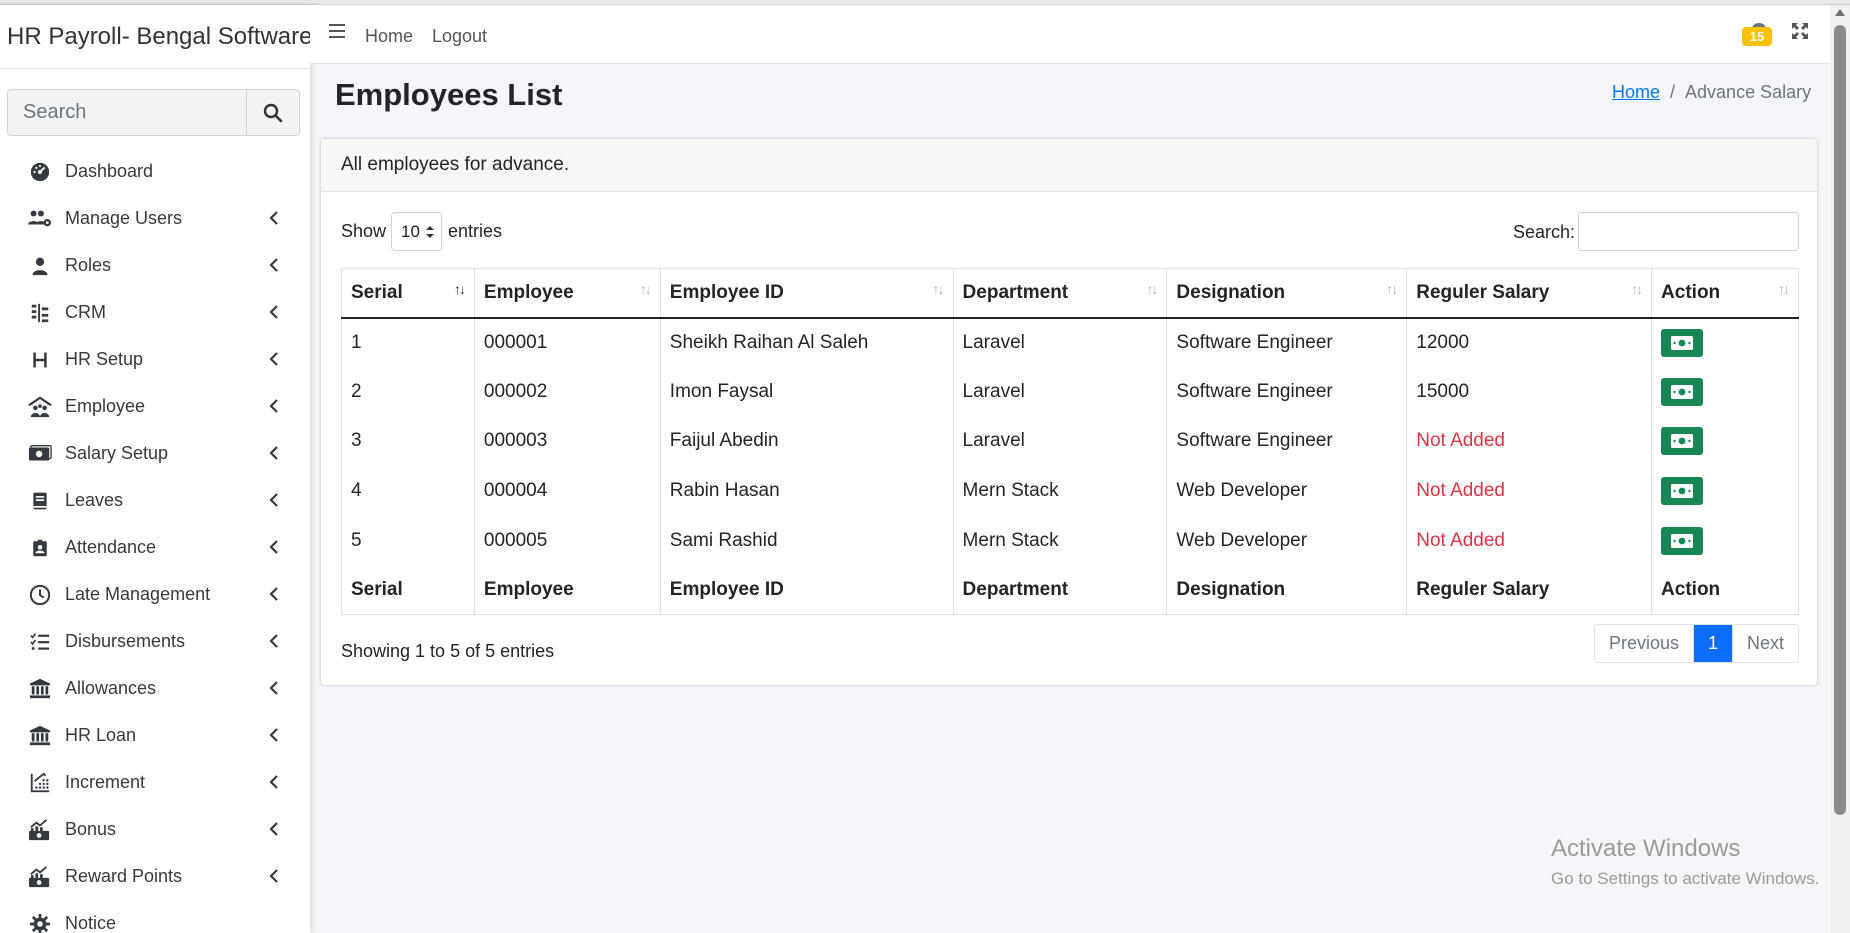  Describe the element at coordinates (1748, 92) in the screenshot. I see `breadcrumb-current: Advance Salary` at that location.